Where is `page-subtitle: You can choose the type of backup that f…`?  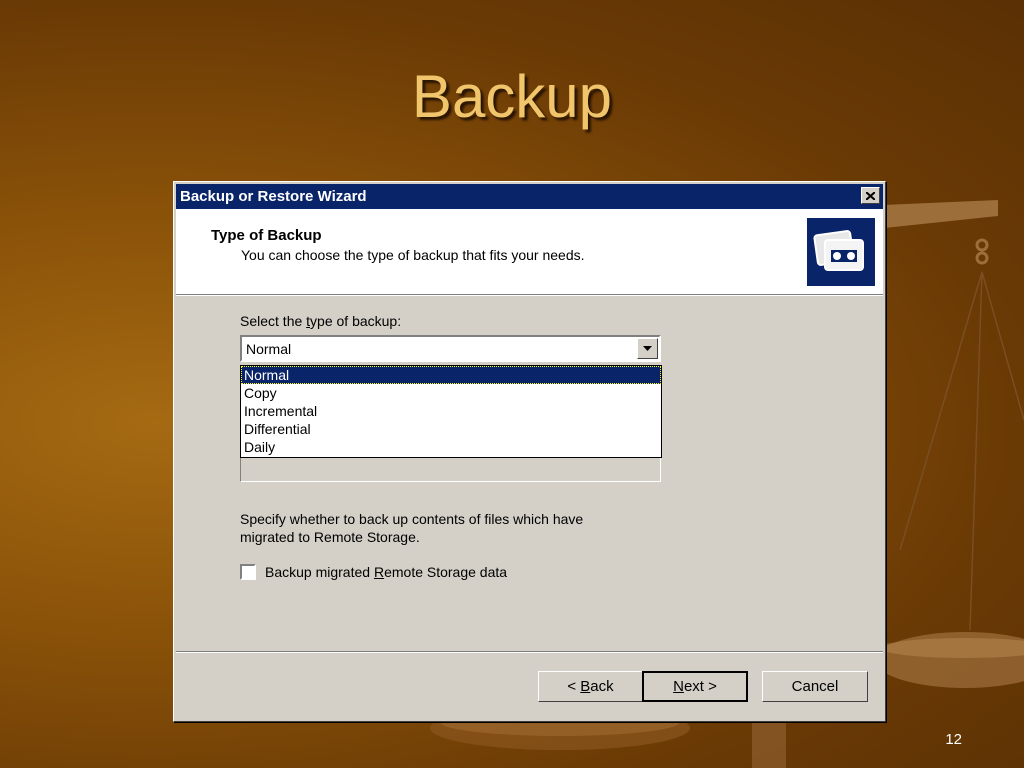
page-subtitle: You can choose the type of backup that f… is located at coordinates (413, 255).